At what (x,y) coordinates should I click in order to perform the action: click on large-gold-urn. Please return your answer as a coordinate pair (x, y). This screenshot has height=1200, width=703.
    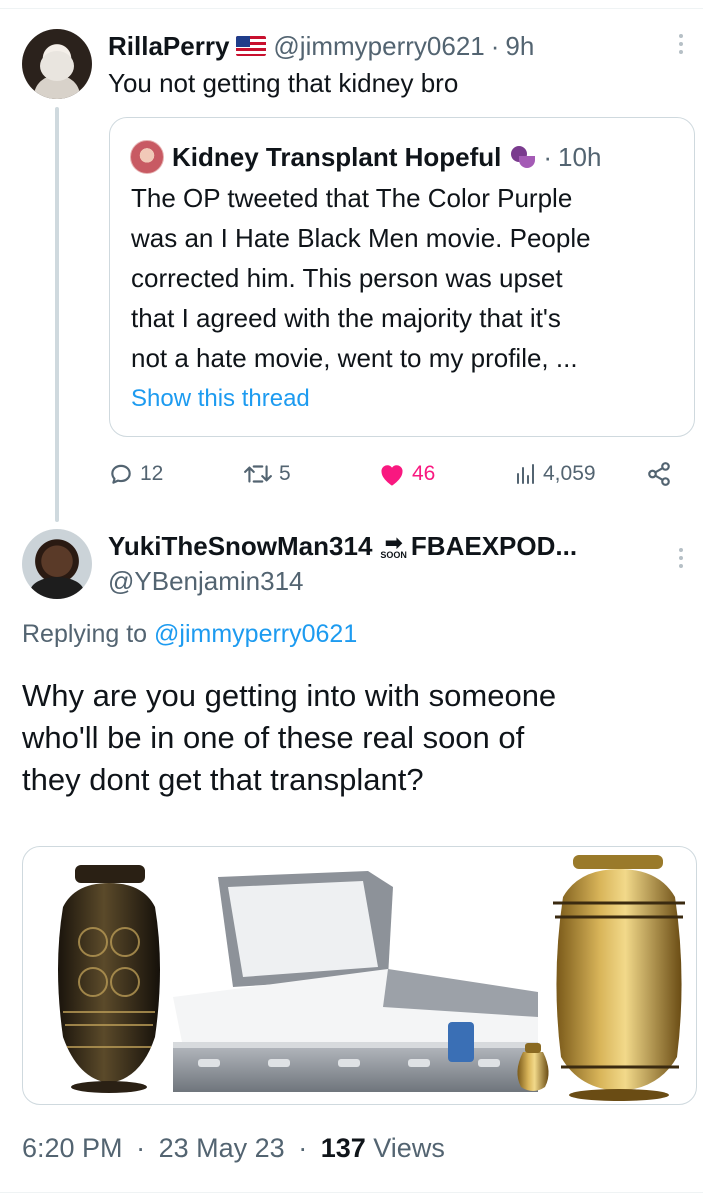
    Looking at the image, I should click on (619, 978).